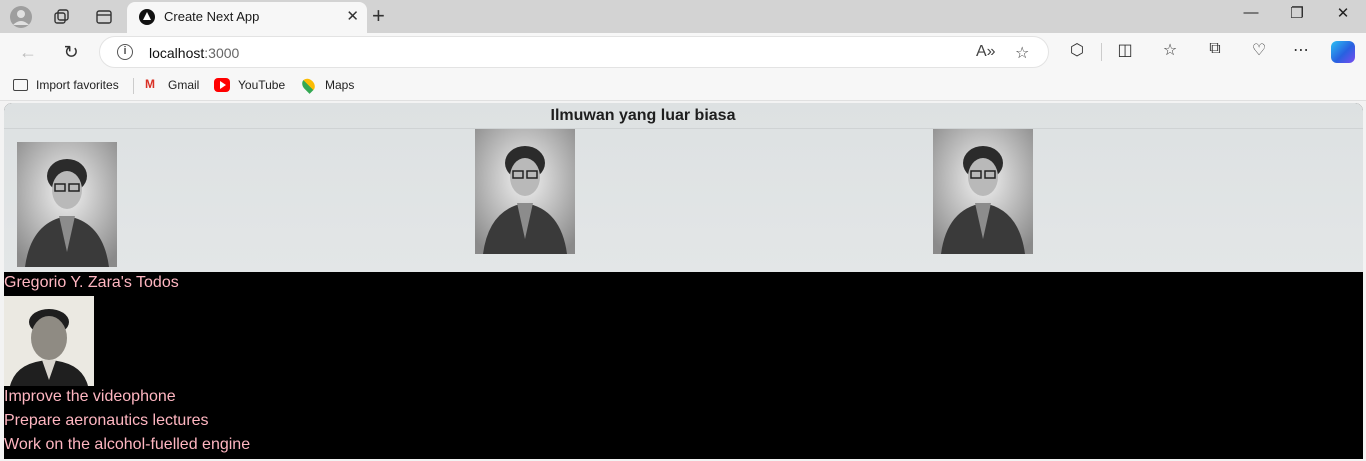 The image size is (1366, 461). I want to click on bookmark-label: Import favorites, so click(77, 85).